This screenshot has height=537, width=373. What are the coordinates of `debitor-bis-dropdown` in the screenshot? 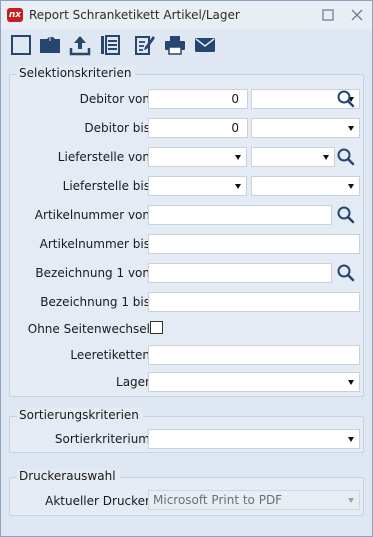 It's located at (305, 128).